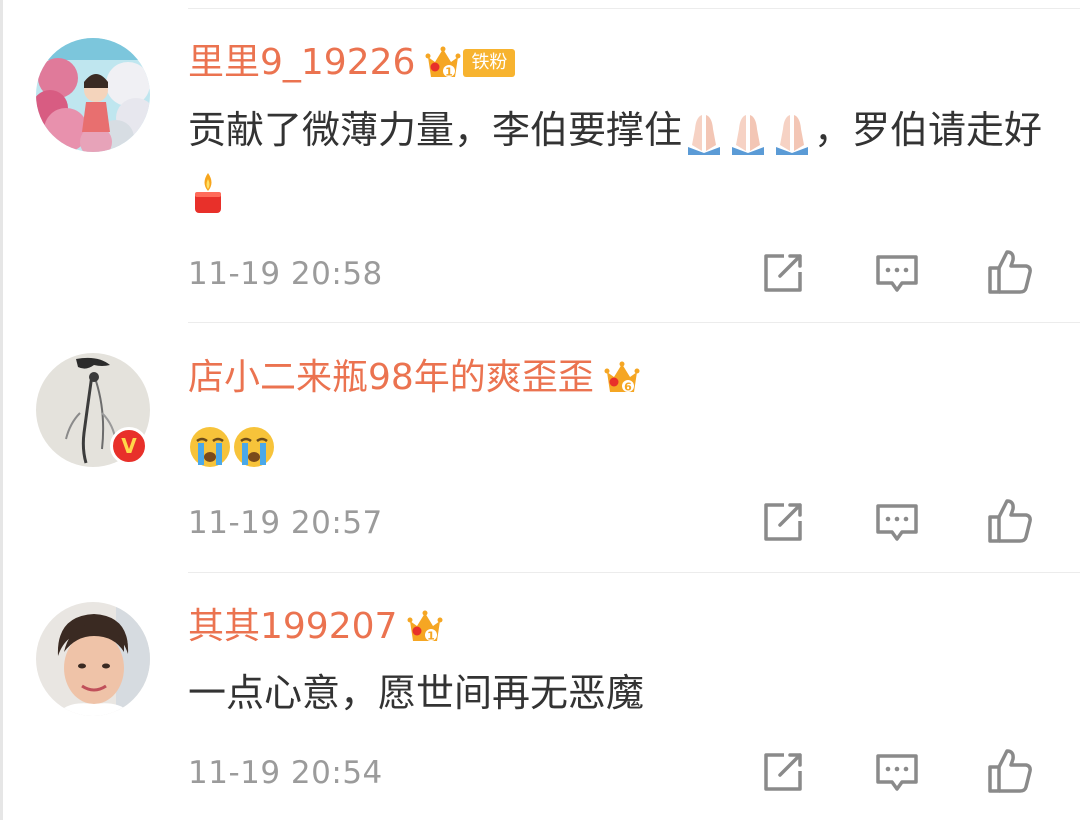 Image resolution: width=1080 pixels, height=820 pixels. Describe the element at coordinates (628, 387) in the screenshot. I see `crown-level: 6` at that location.